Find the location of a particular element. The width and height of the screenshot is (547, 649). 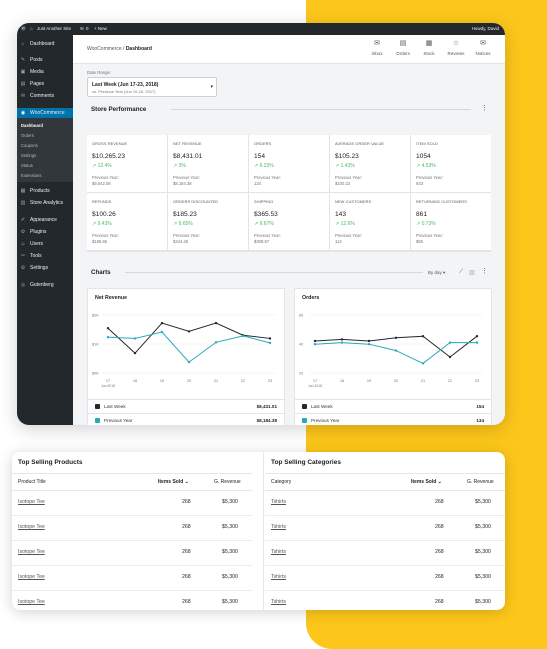

legend-row-last-week: Last Week $8,431.01 is located at coordinates (186, 406).